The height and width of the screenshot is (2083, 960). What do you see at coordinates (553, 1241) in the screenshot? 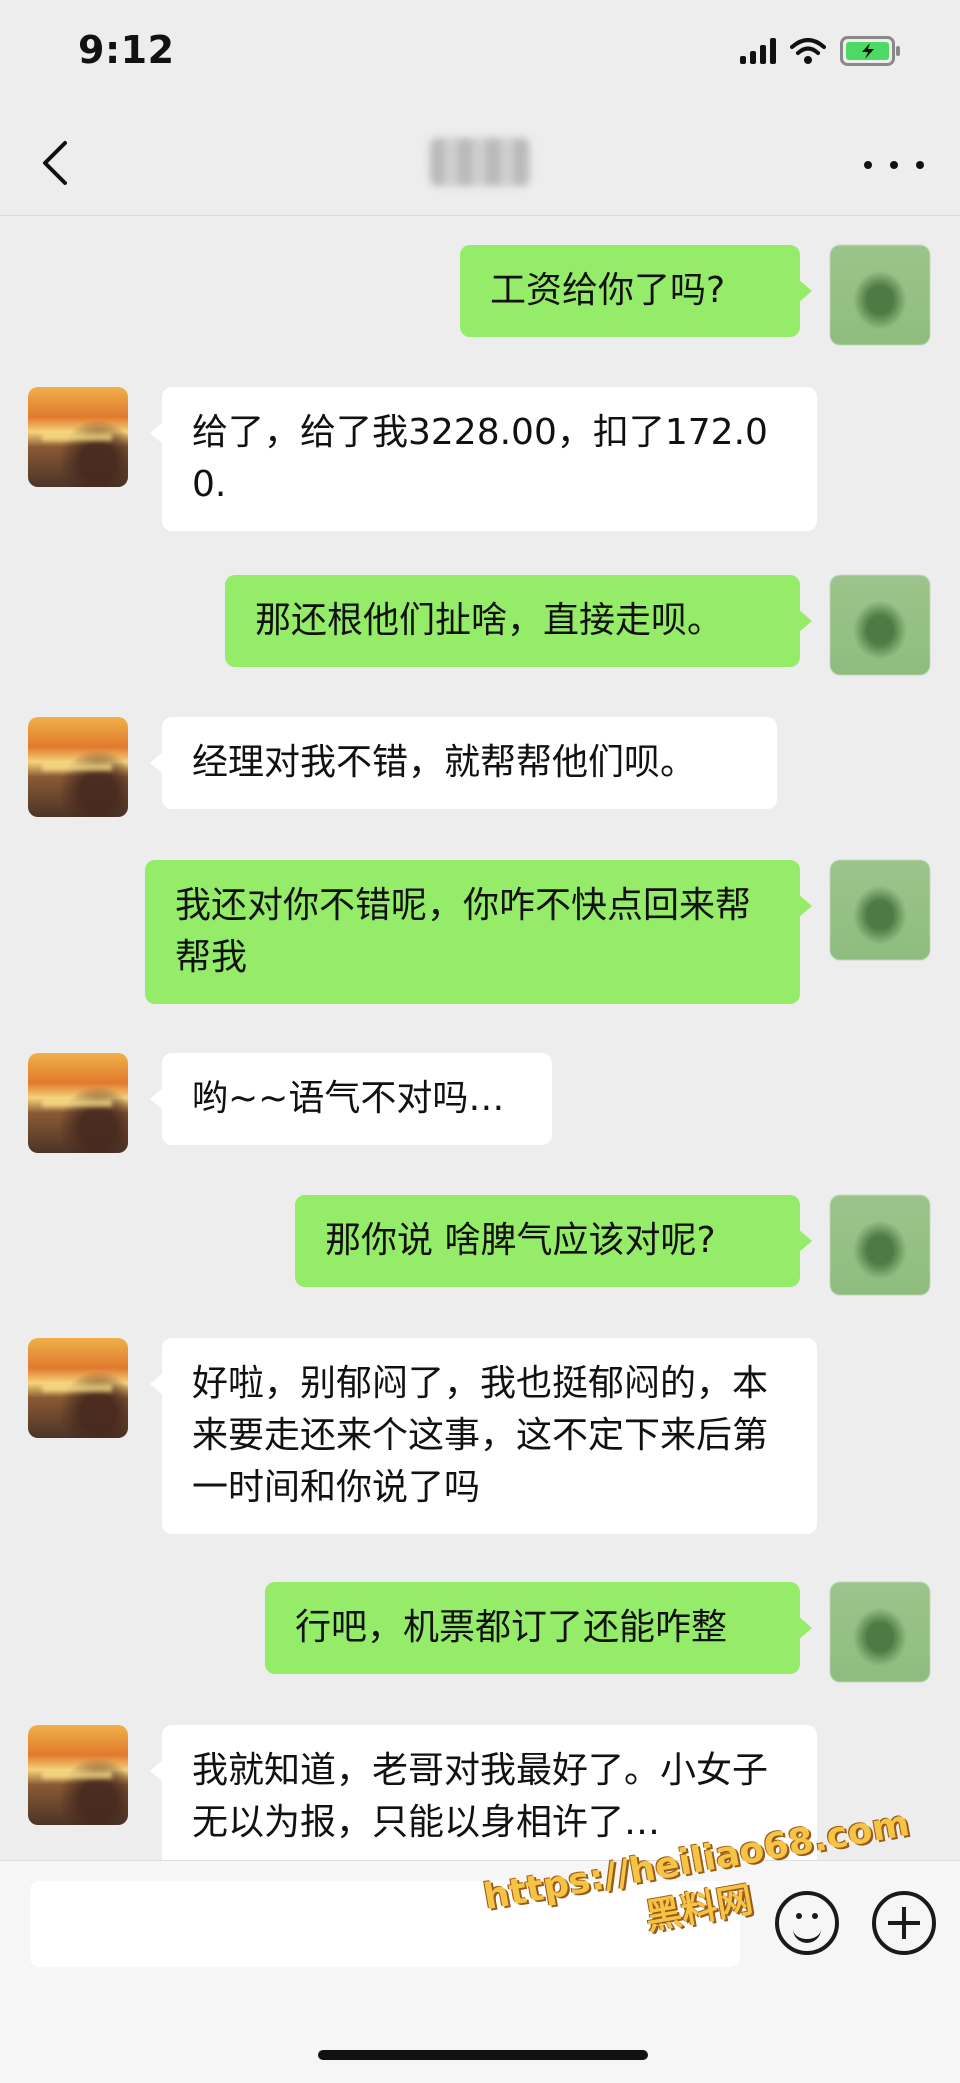
I see `message-bubble-sent: 那你说 啥脾气应该对呢?` at bounding box center [553, 1241].